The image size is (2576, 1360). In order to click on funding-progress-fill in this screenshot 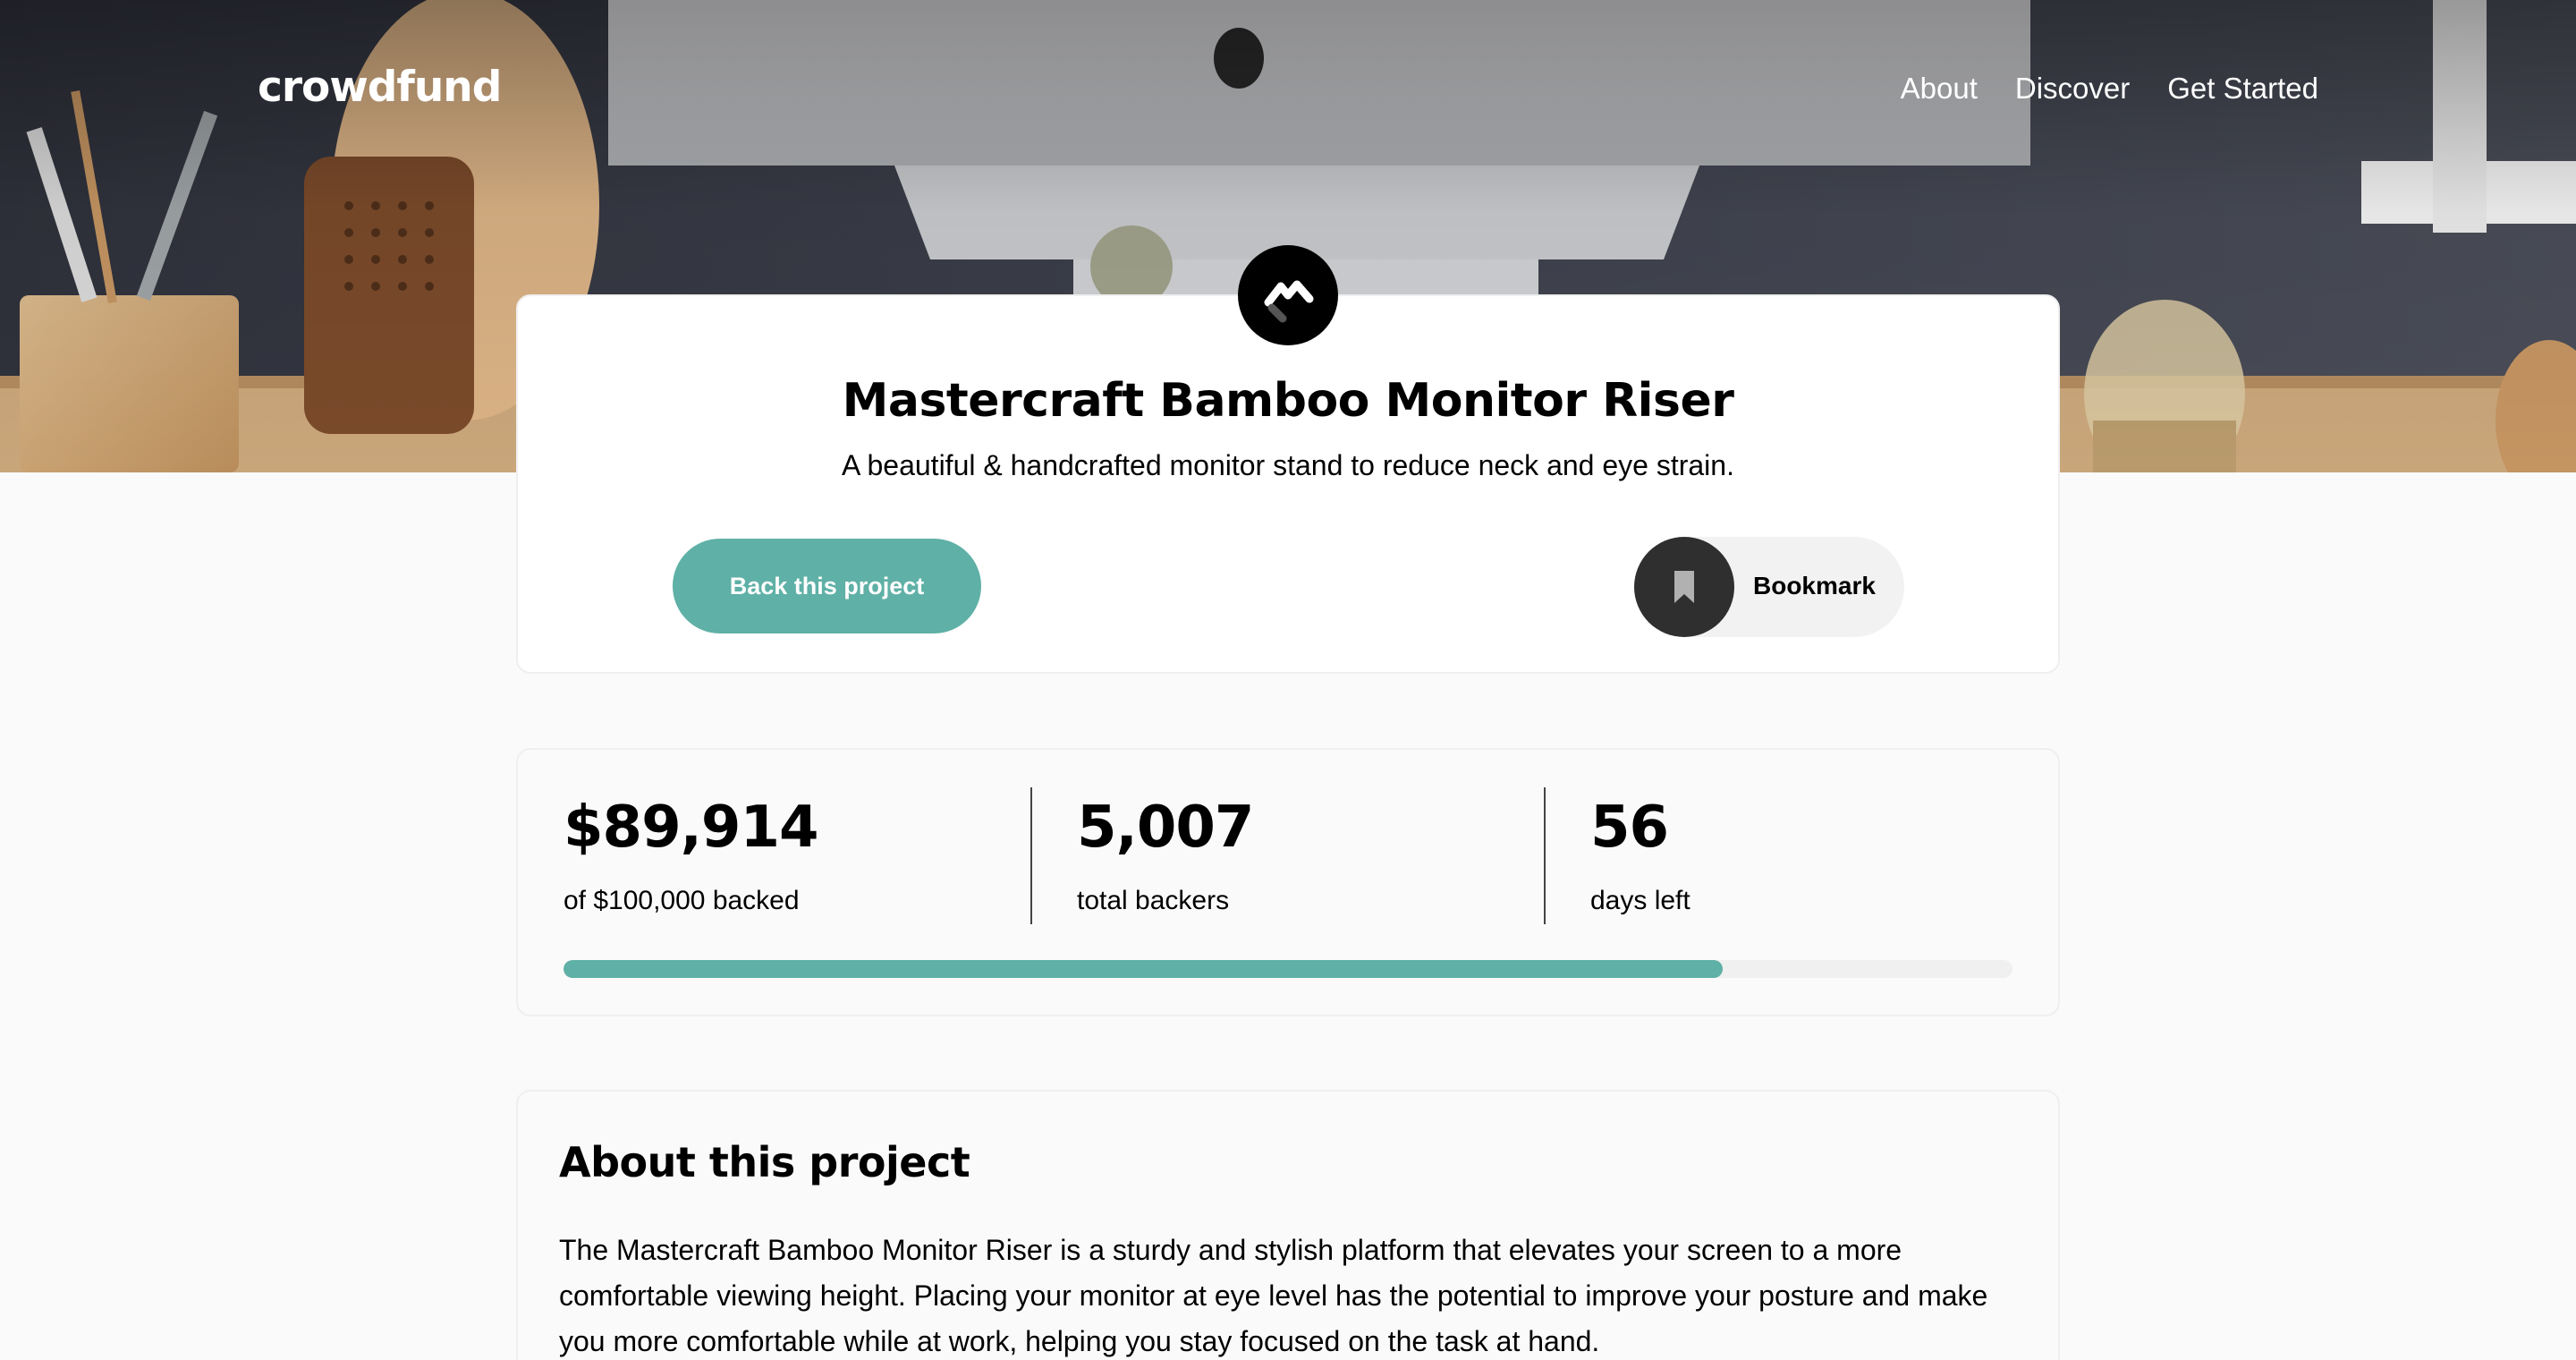, I will do `click(1143, 969)`.